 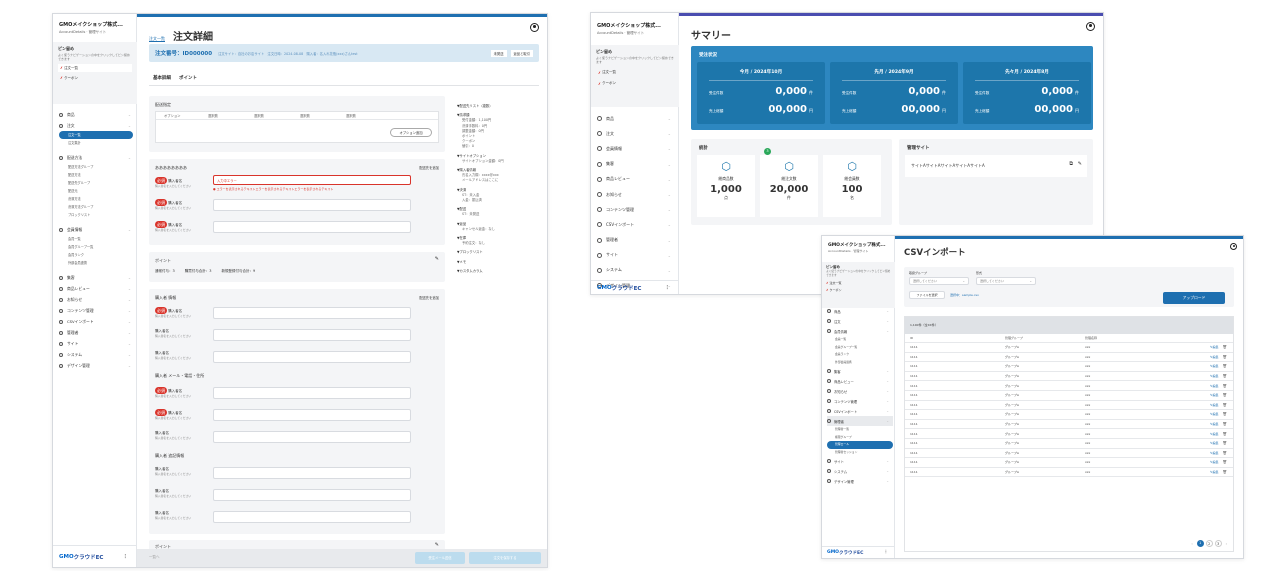 What do you see at coordinates (497, 106) in the screenshot?
I see `note-heading: ▼配送先リスト（複数）` at bounding box center [497, 106].